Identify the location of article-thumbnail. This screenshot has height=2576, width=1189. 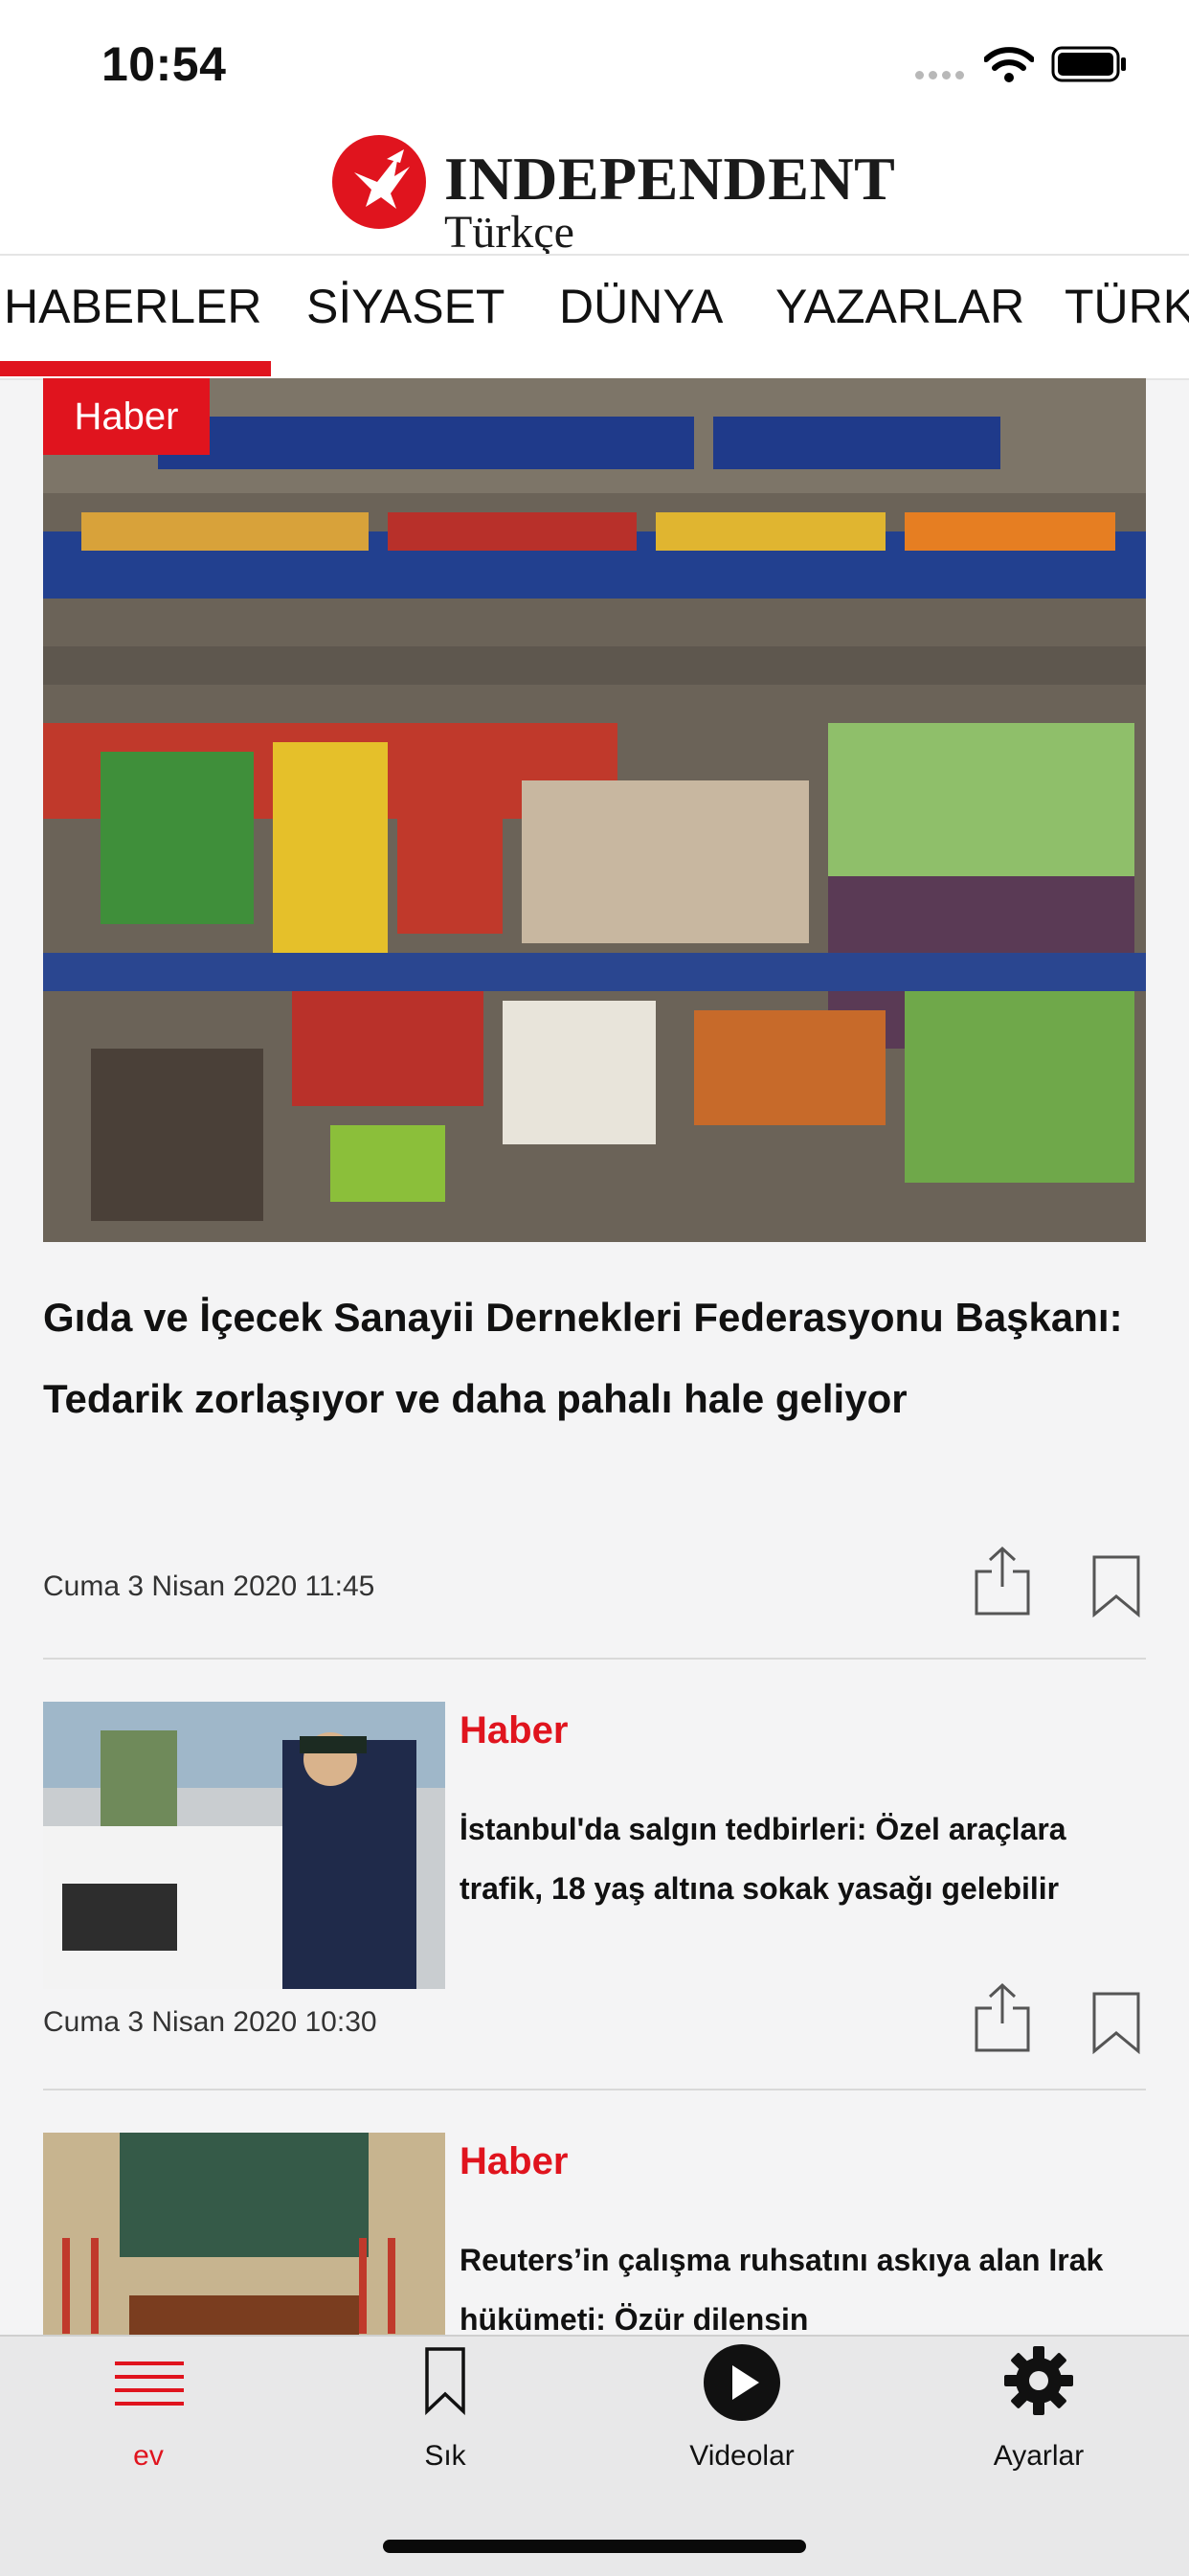
(244, 1845).